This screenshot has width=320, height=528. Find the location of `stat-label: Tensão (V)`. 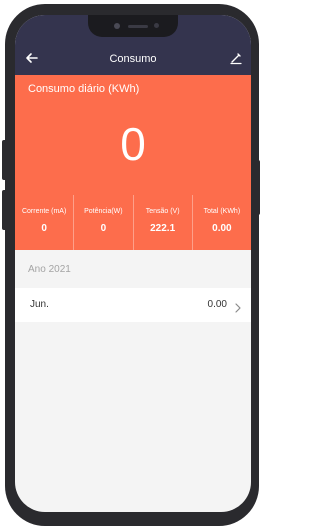

stat-label: Tensão (V) is located at coordinates (162, 211).